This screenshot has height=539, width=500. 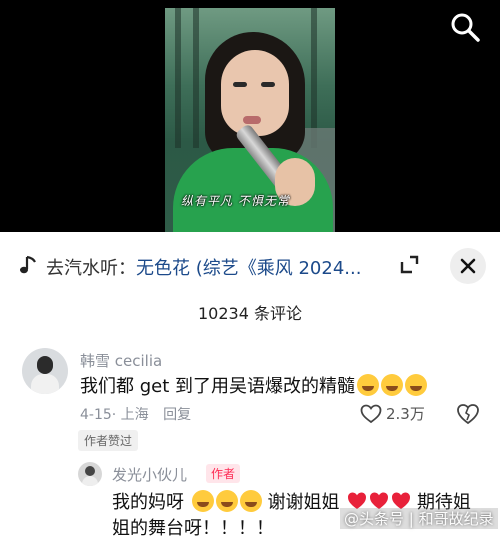 I want to click on heart-outline-icon, so click(x=371, y=413).